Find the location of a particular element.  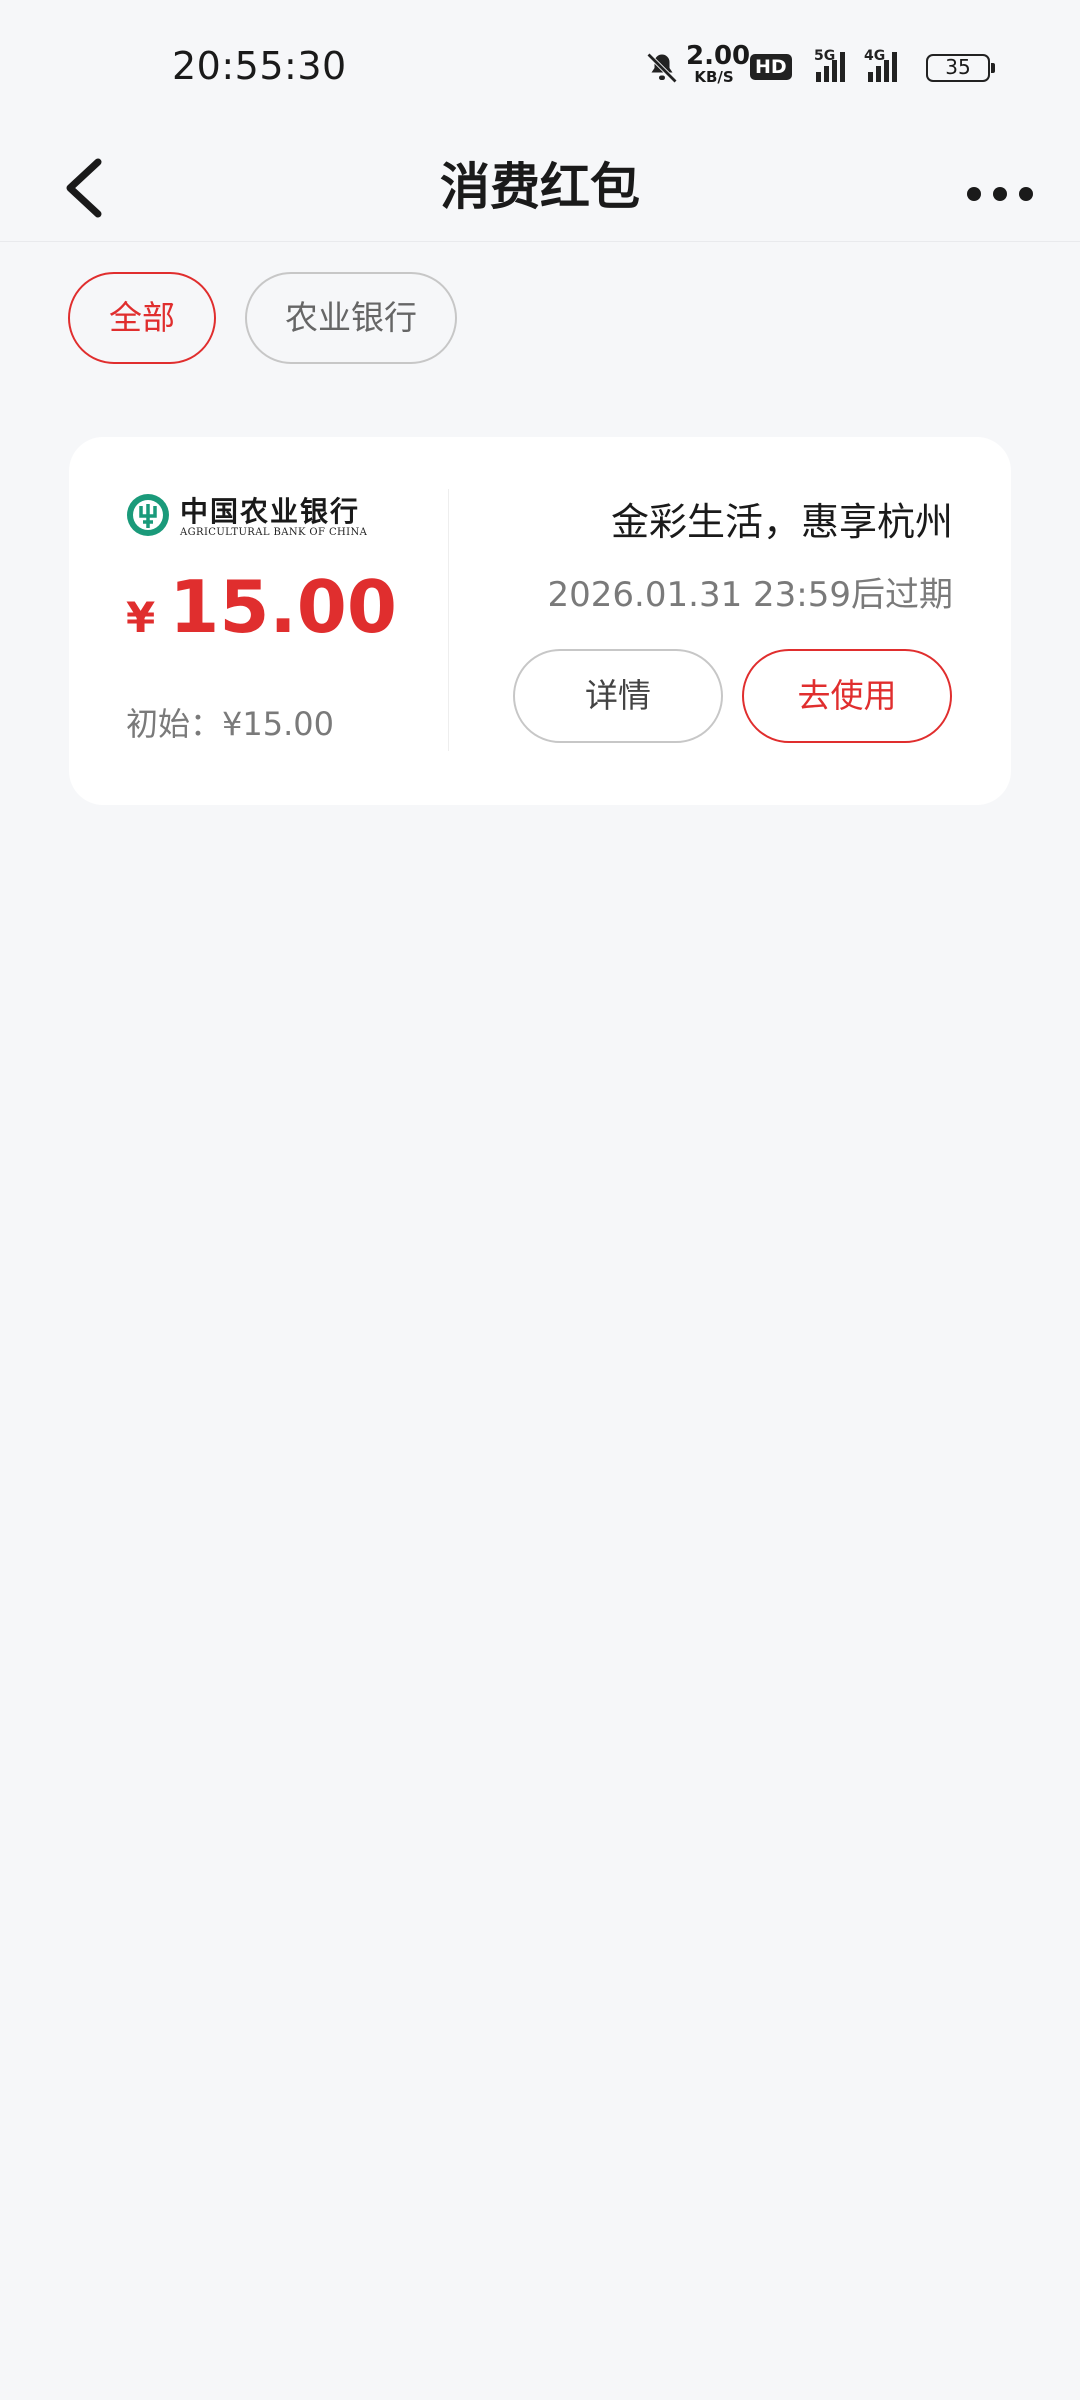

battery-icon: 35 is located at coordinates (960, 68).